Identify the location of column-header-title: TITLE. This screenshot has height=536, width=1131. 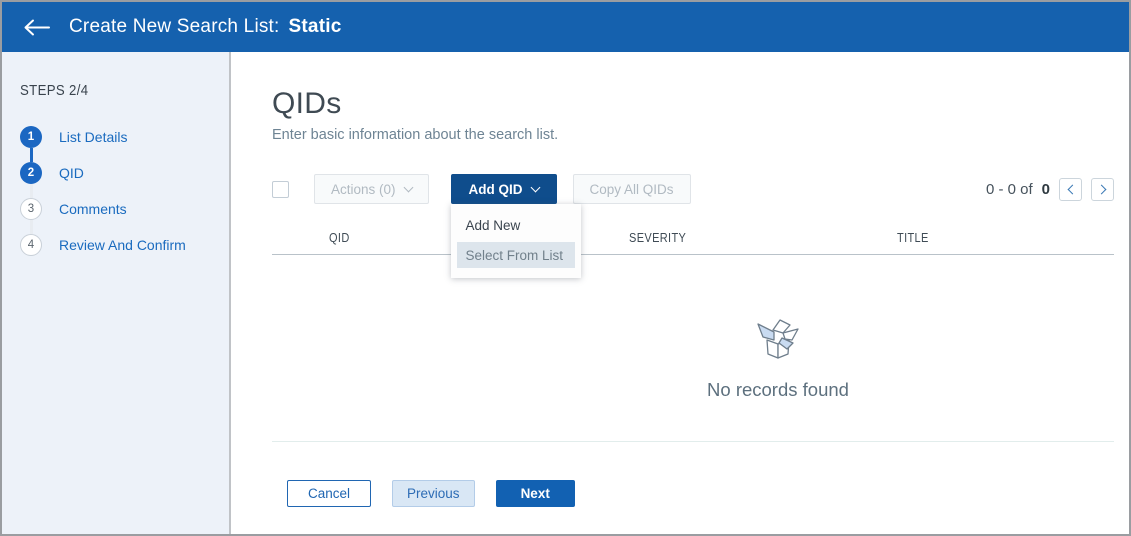
(913, 238).